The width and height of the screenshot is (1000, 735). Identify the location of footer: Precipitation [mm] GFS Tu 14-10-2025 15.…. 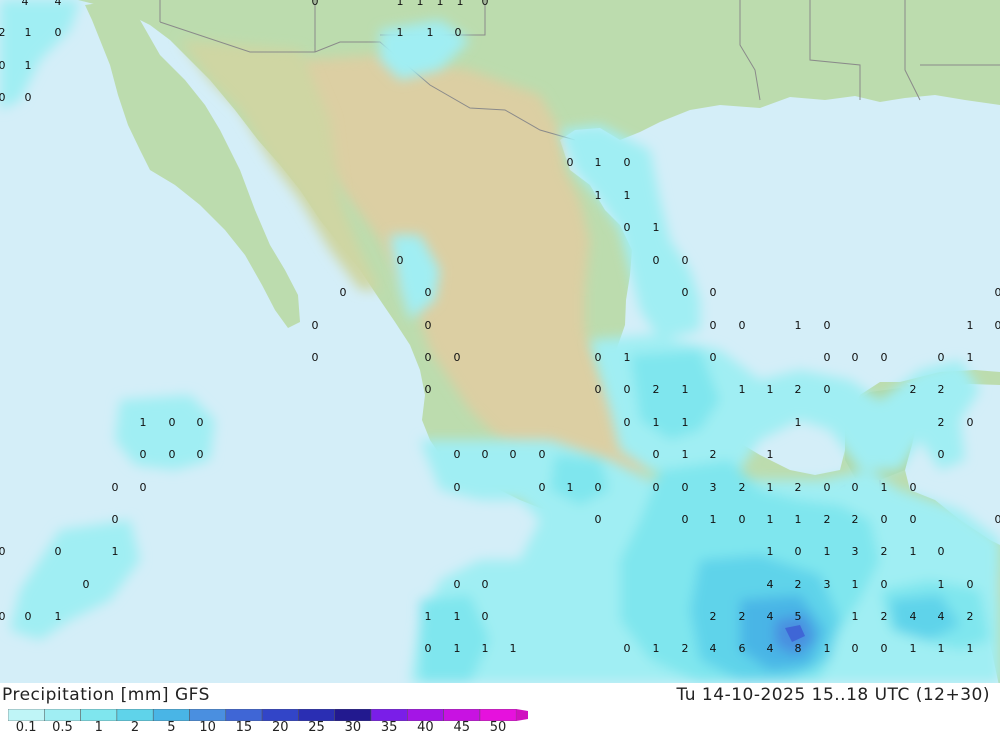
(500, 708).